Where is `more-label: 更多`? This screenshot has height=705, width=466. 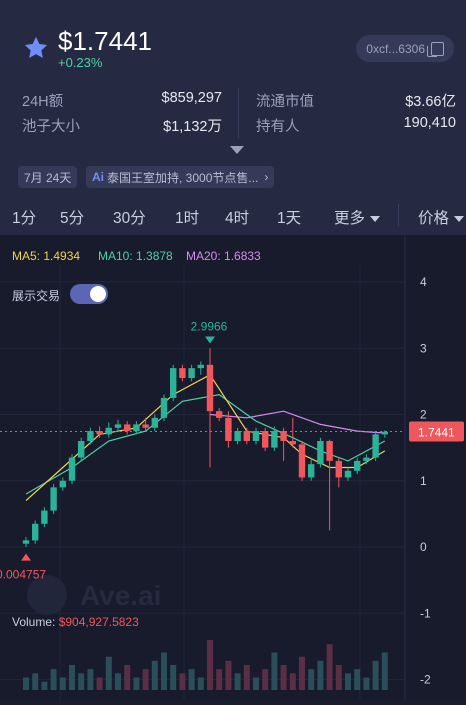
more-label: 更多 is located at coordinates (350, 218).